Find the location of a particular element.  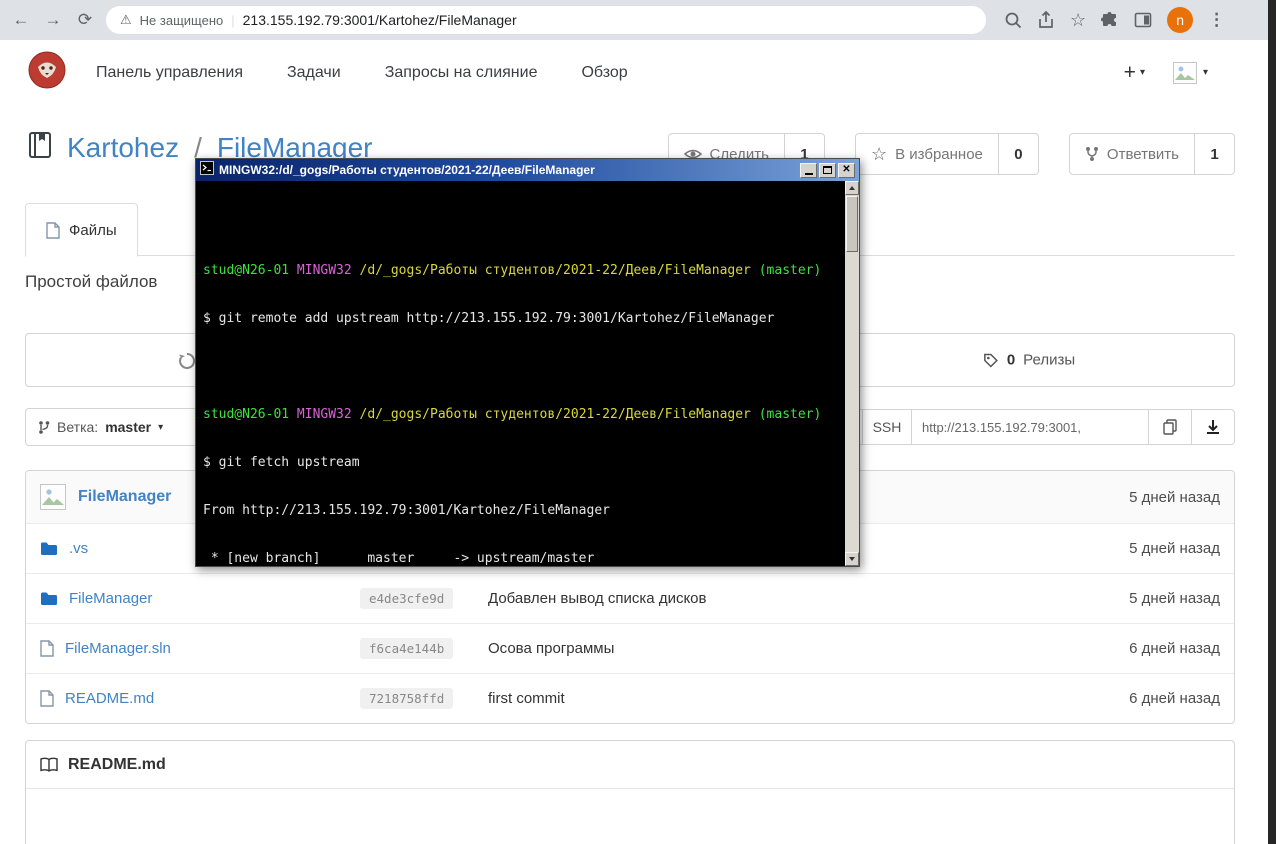

forward-icon: → is located at coordinates (53, 20).